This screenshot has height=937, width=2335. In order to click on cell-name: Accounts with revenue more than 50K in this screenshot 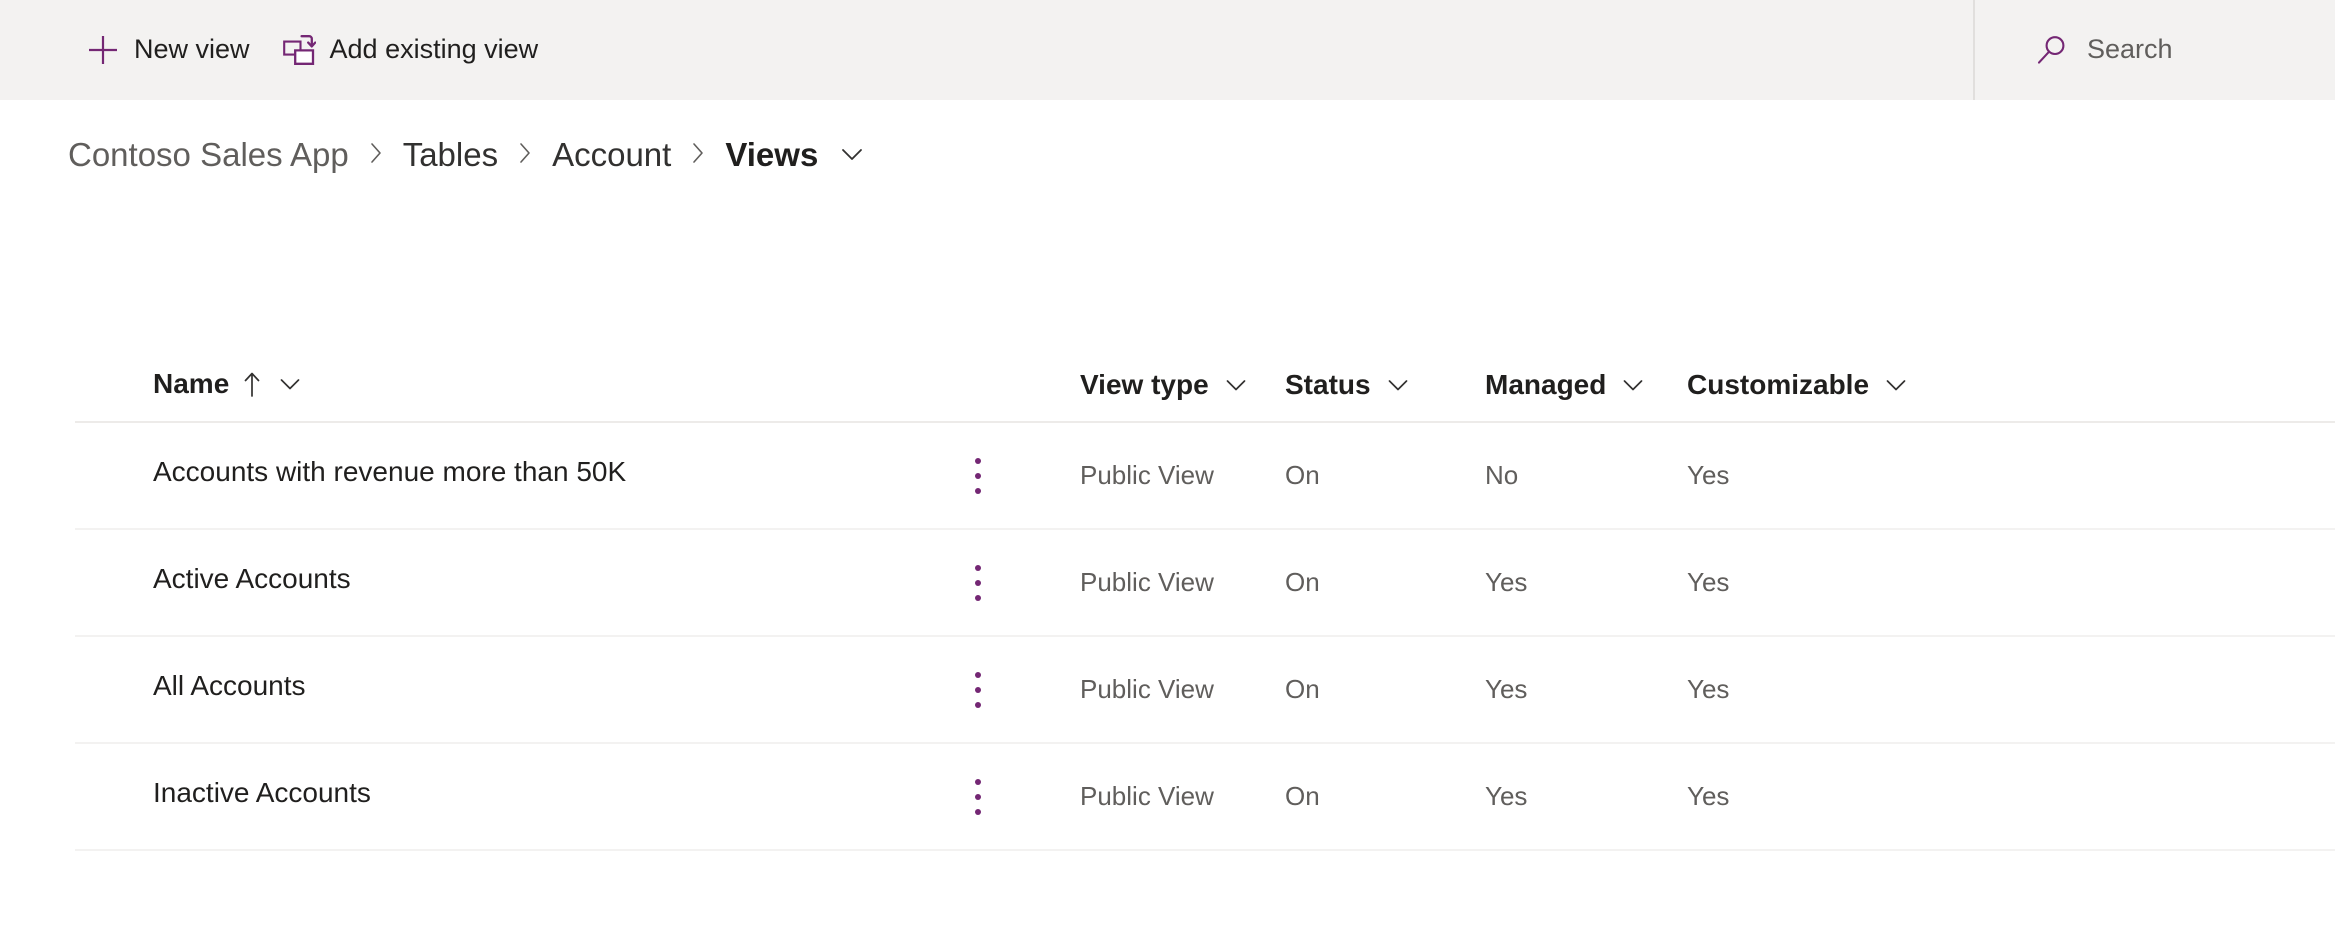, I will do `click(497, 473)`.